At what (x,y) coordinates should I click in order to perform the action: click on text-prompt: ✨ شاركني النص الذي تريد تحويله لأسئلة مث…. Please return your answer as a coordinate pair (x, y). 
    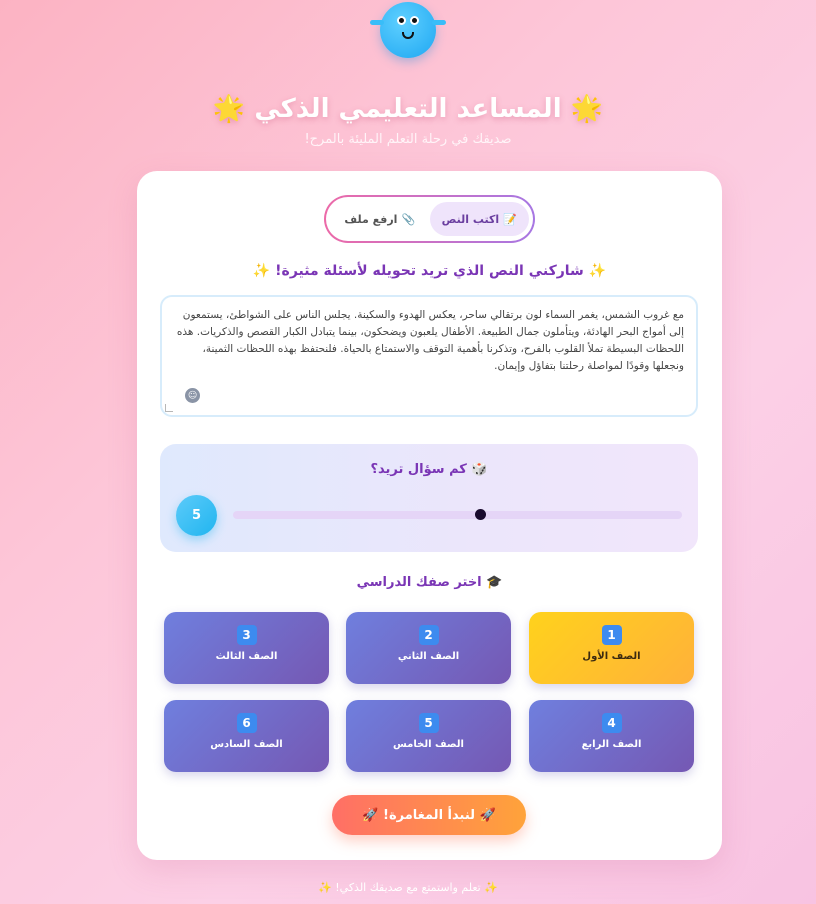
    Looking at the image, I should click on (429, 271).